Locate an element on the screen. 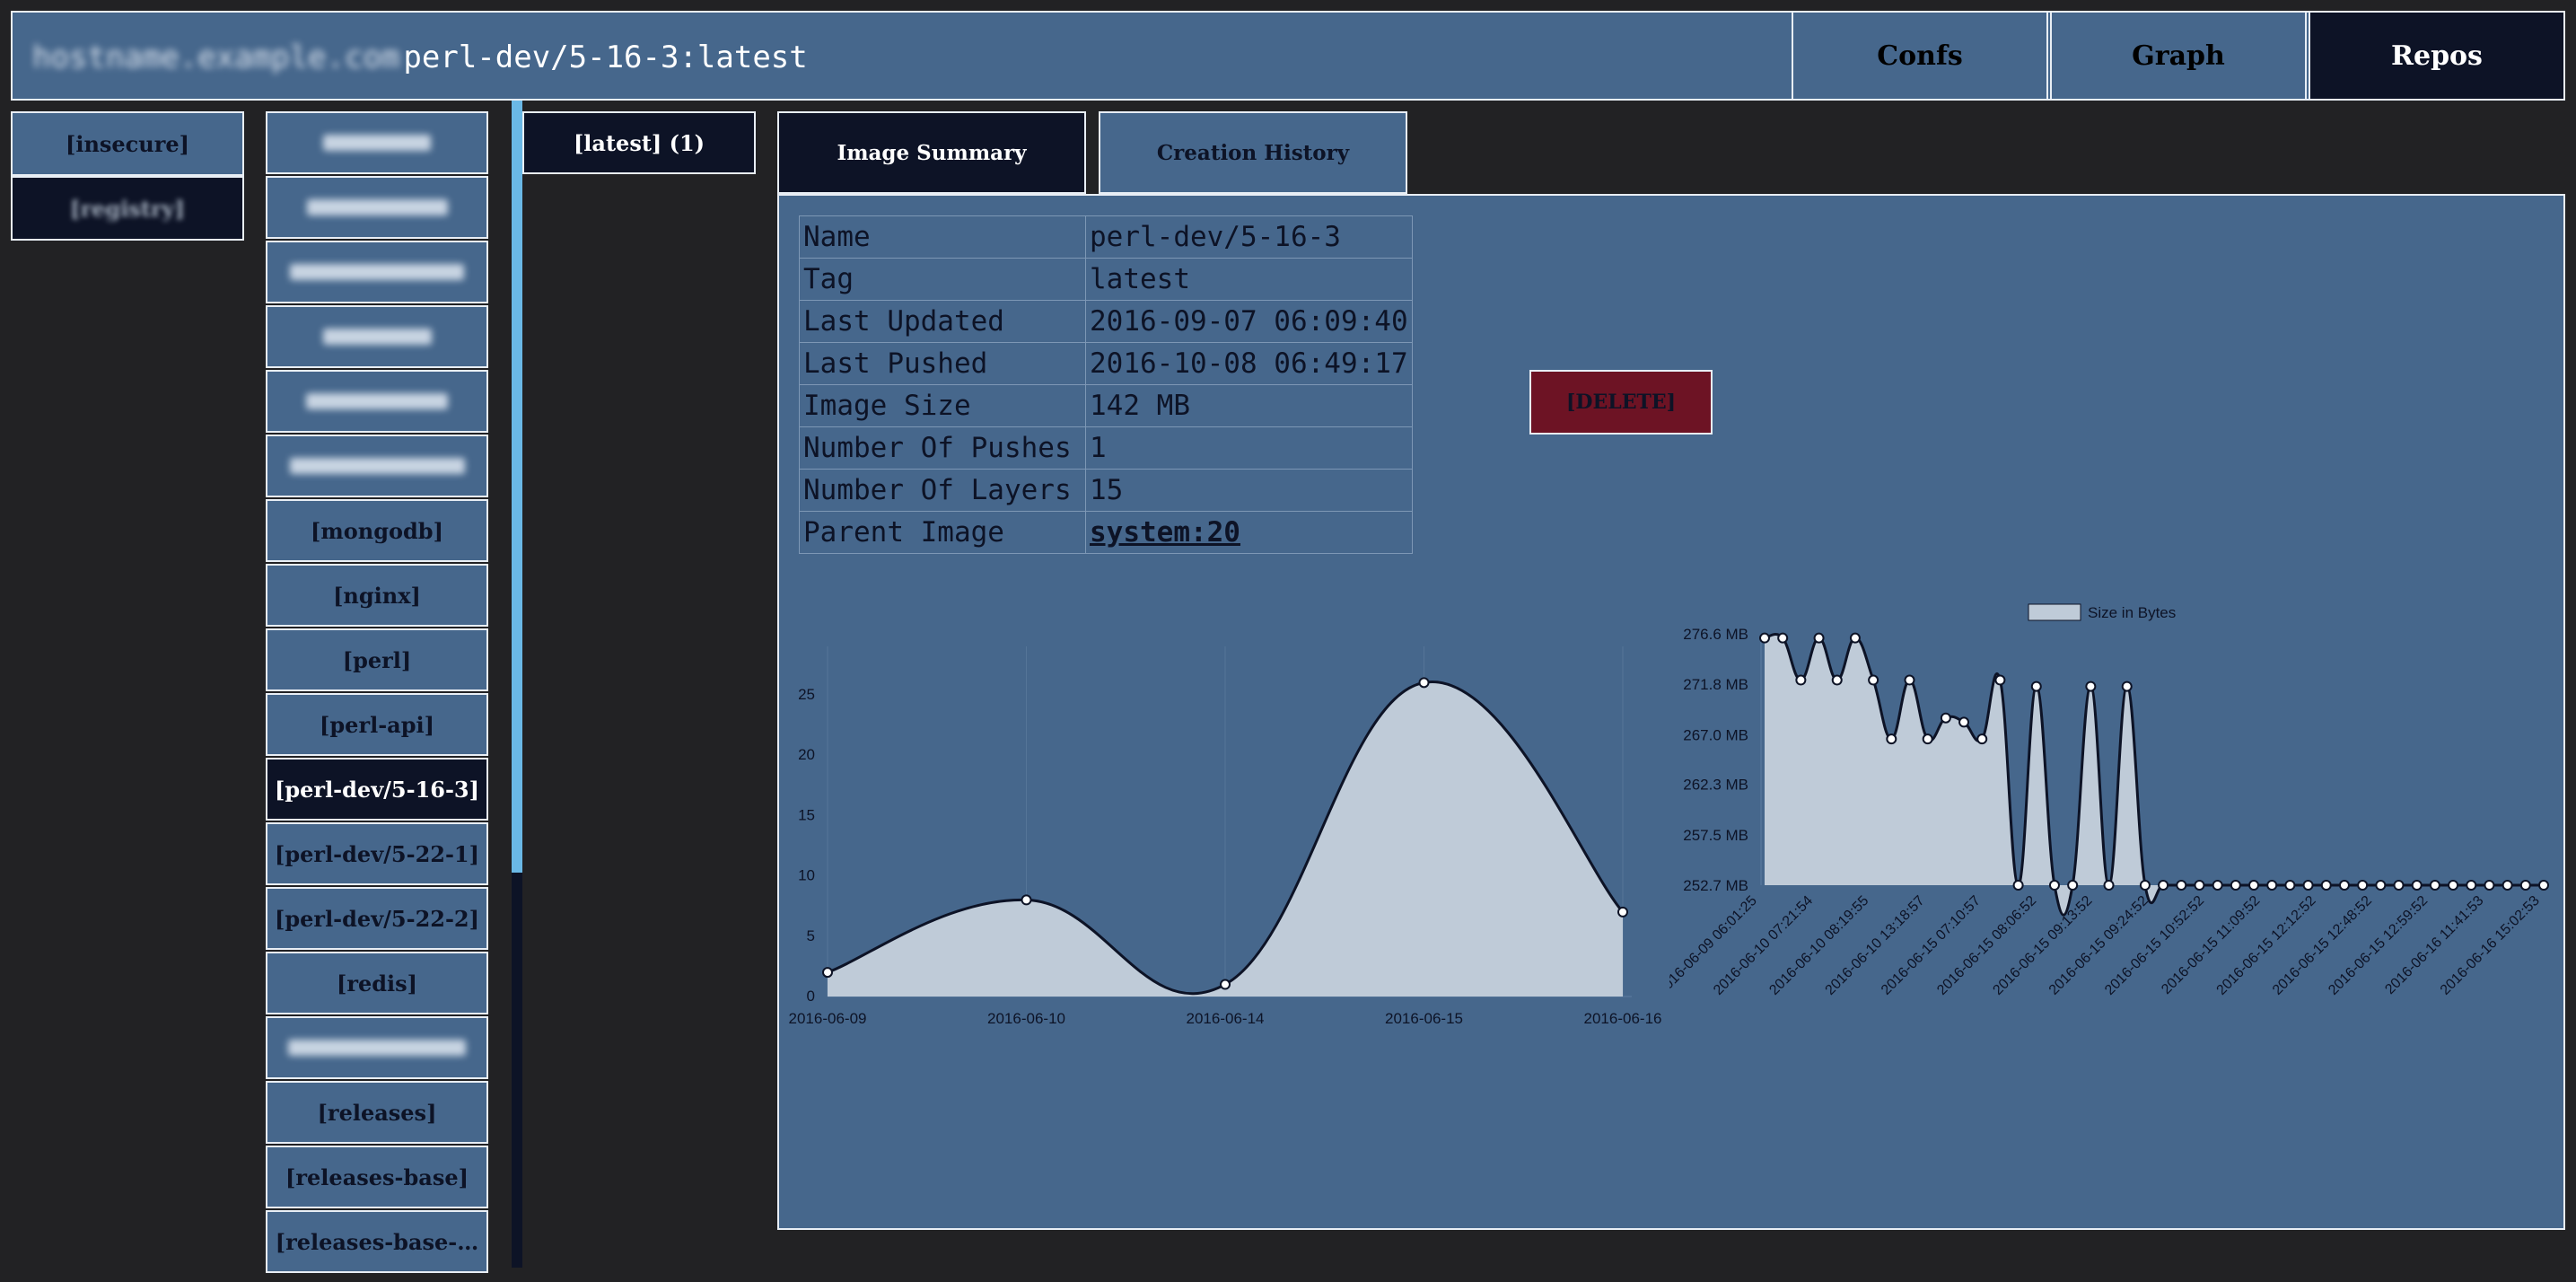  repo-item-label: [perl-api] is located at coordinates (377, 724).